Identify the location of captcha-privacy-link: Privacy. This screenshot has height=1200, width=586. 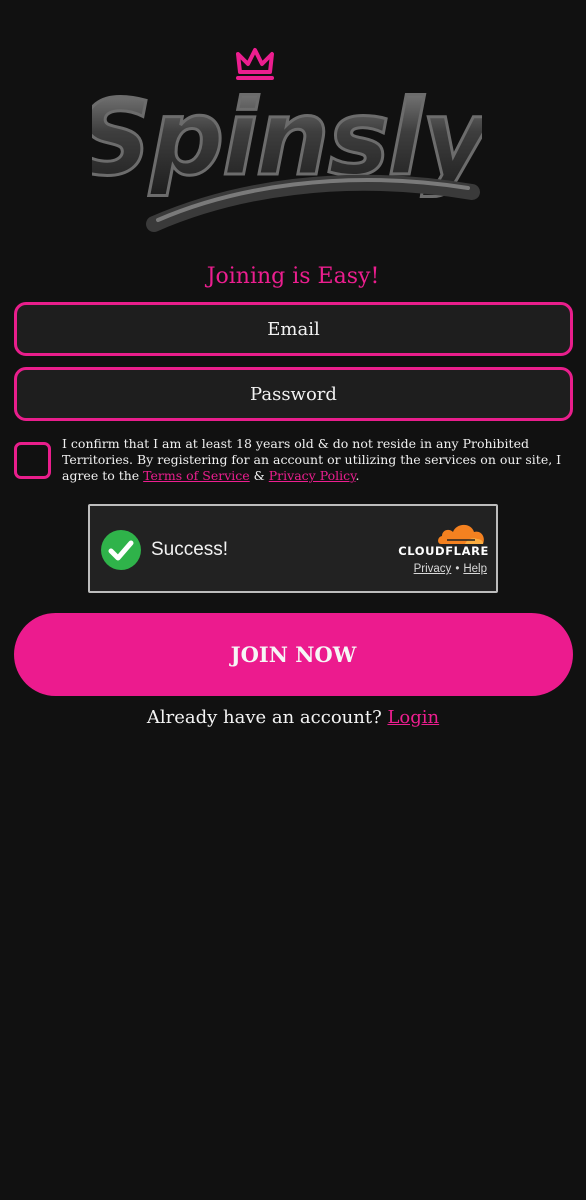
(433, 569).